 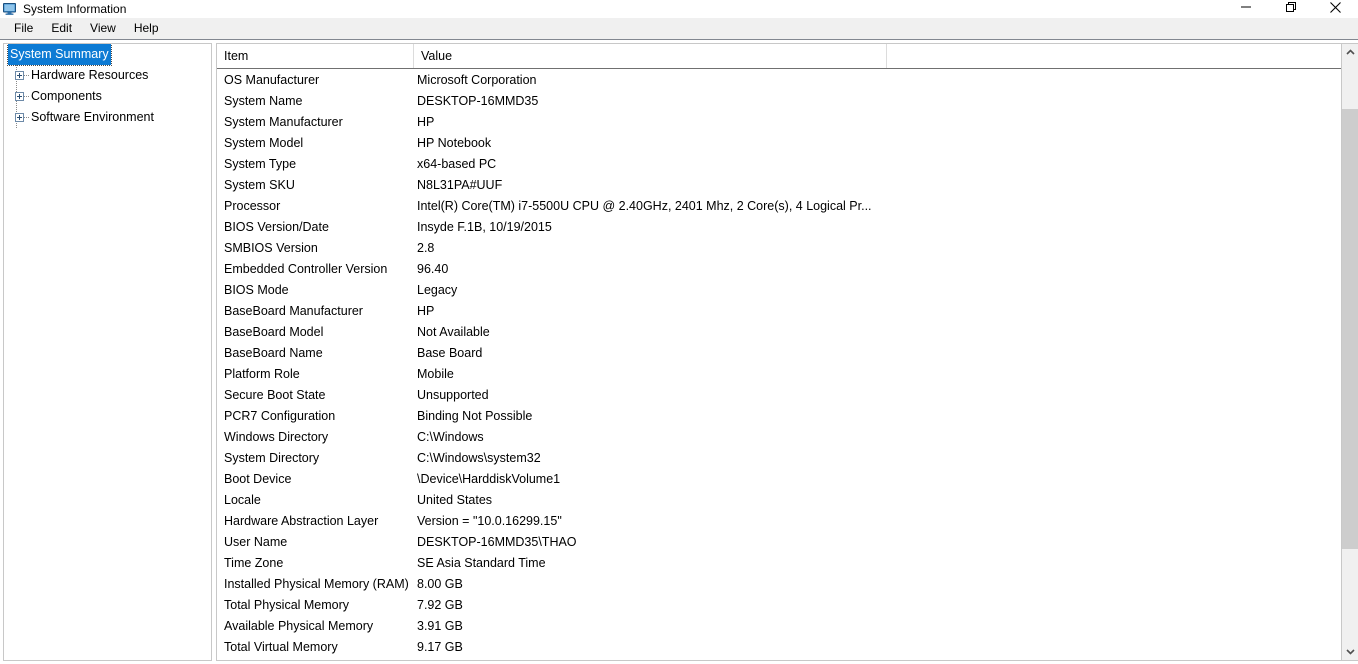 What do you see at coordinates (679, 9) in the screenshot?
I see `title-bar: System Information` at bounding box center [679, 9].